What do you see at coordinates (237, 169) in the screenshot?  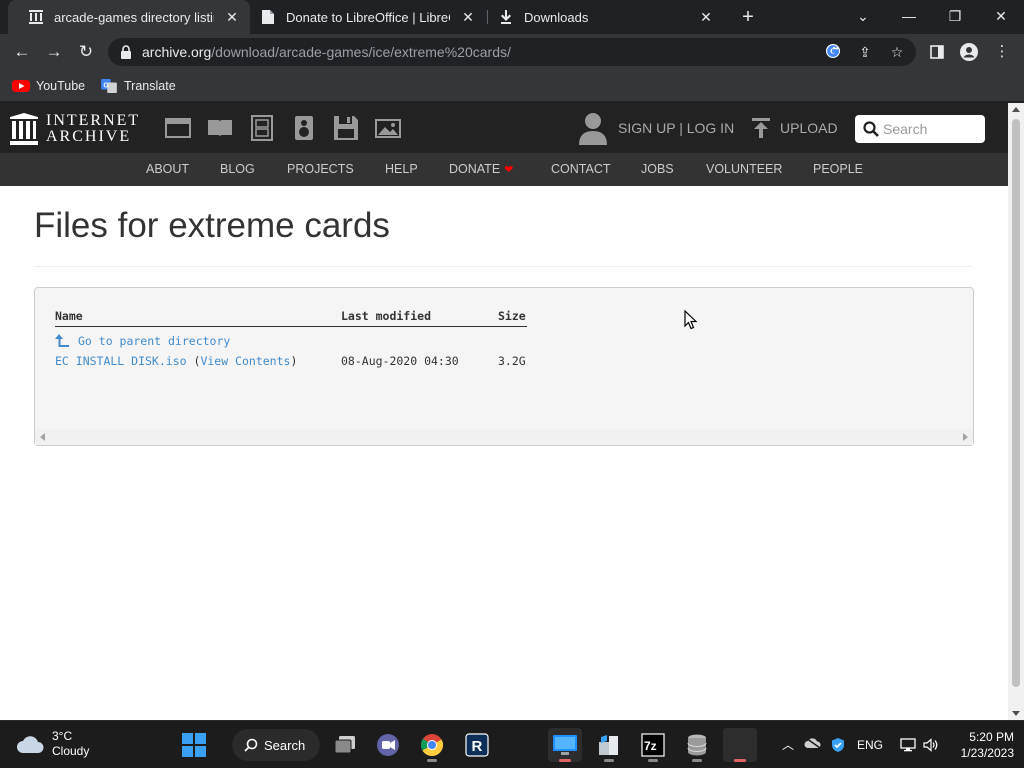 I see `nav-blog: BLOG` at bounding box center [237, 169].